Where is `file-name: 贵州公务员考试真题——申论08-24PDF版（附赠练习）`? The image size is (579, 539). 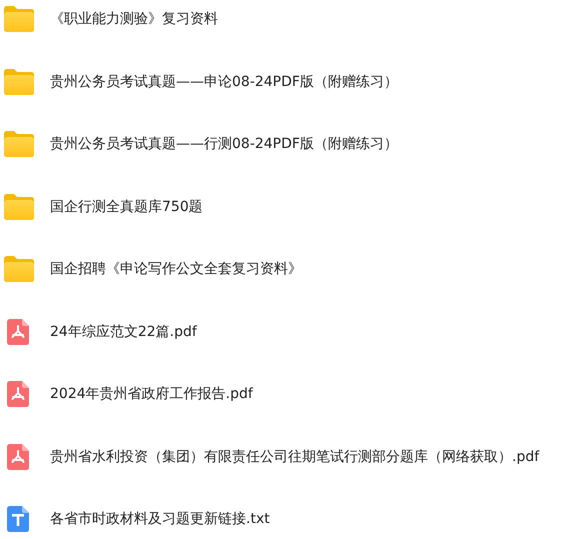
file-name: 贵州公务员考试真题——申论08-24PDF版（附赠练习） is located at coordinates (224, 81).